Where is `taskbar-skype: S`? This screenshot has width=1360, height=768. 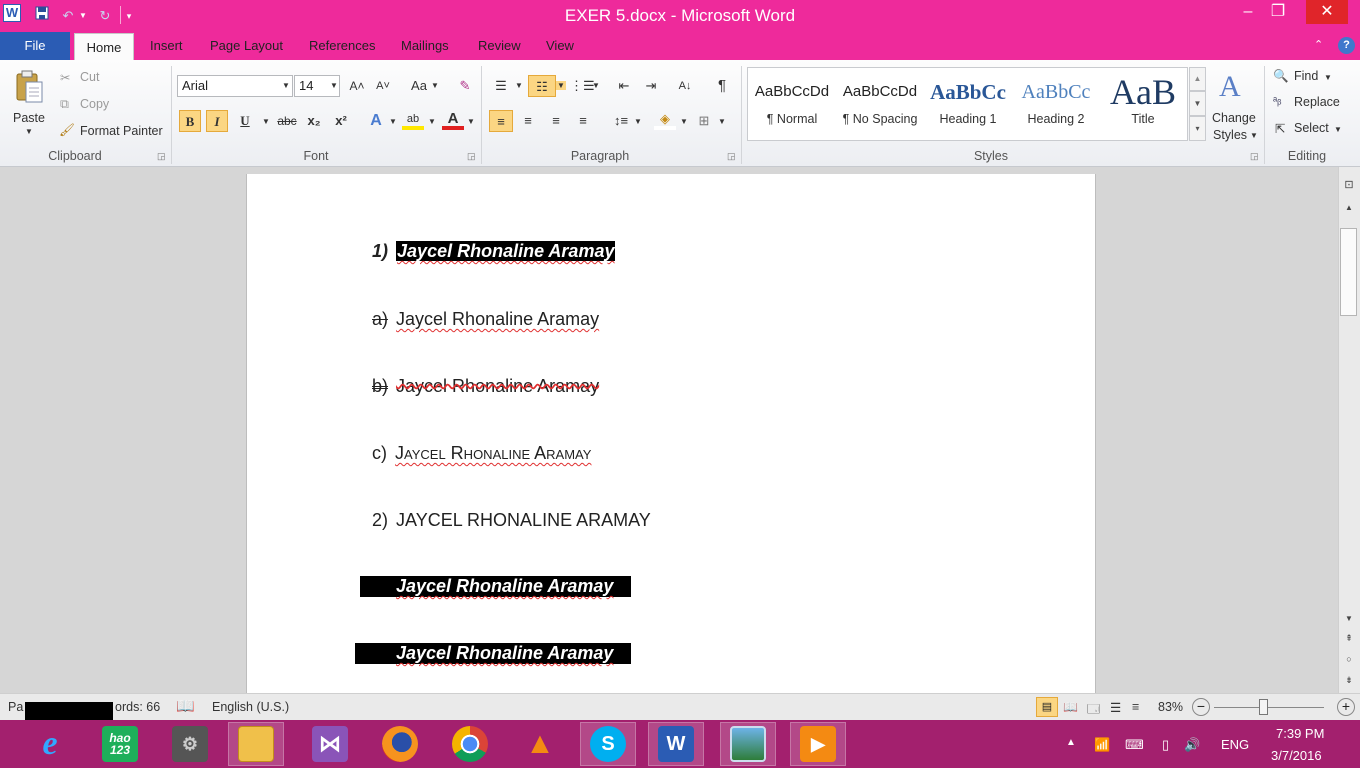
taskbar-skype: S is located at coordinates (608, 744).